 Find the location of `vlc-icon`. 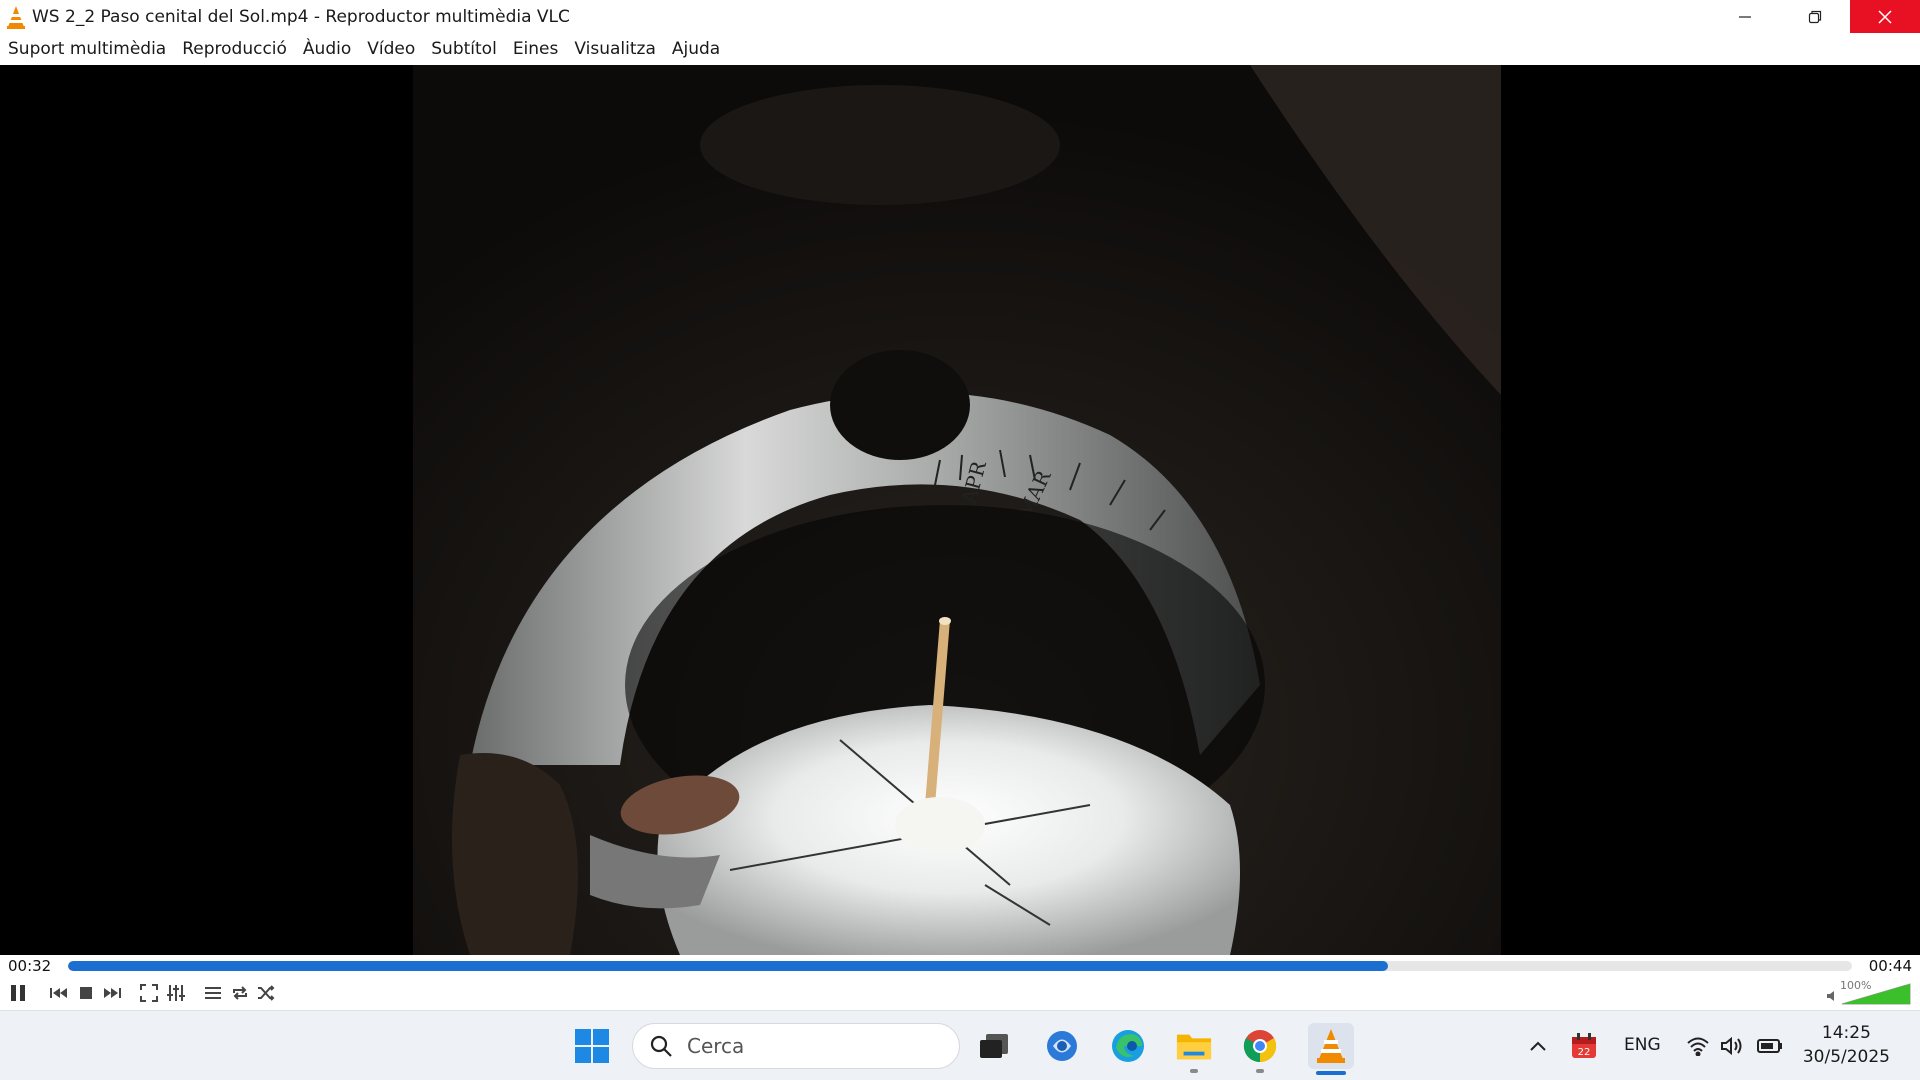

vlc-icon is located at coordinates (1331, 1046).